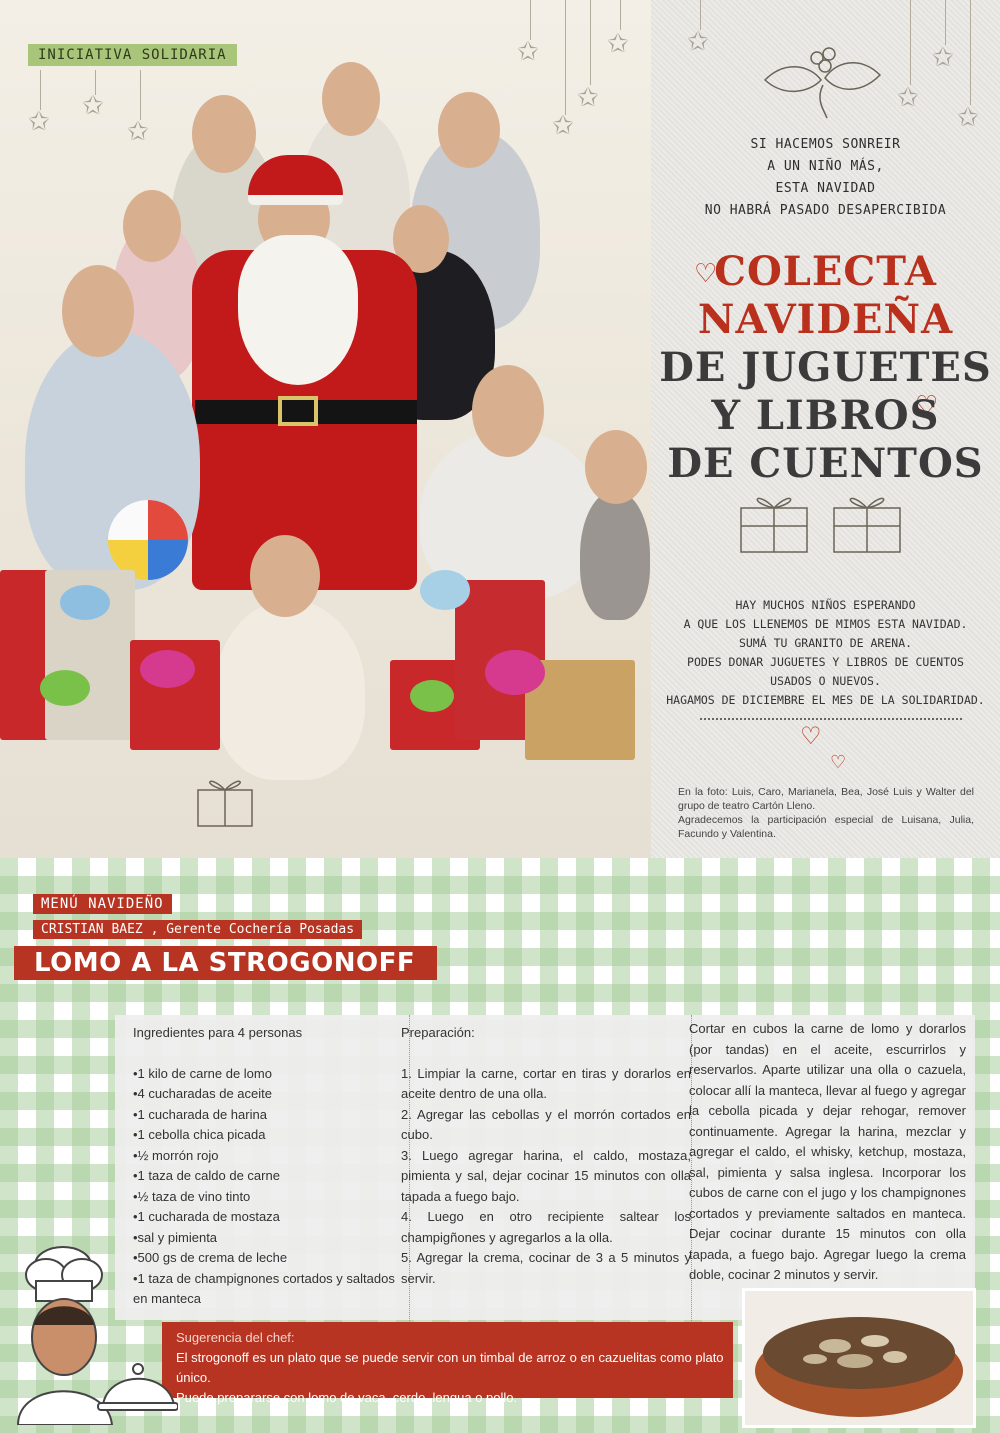 The width and height of the screenshot is (1000, 1433). I want to click on ingredient-item: •1 kilo de carne de lomo, so click(202, 1073).